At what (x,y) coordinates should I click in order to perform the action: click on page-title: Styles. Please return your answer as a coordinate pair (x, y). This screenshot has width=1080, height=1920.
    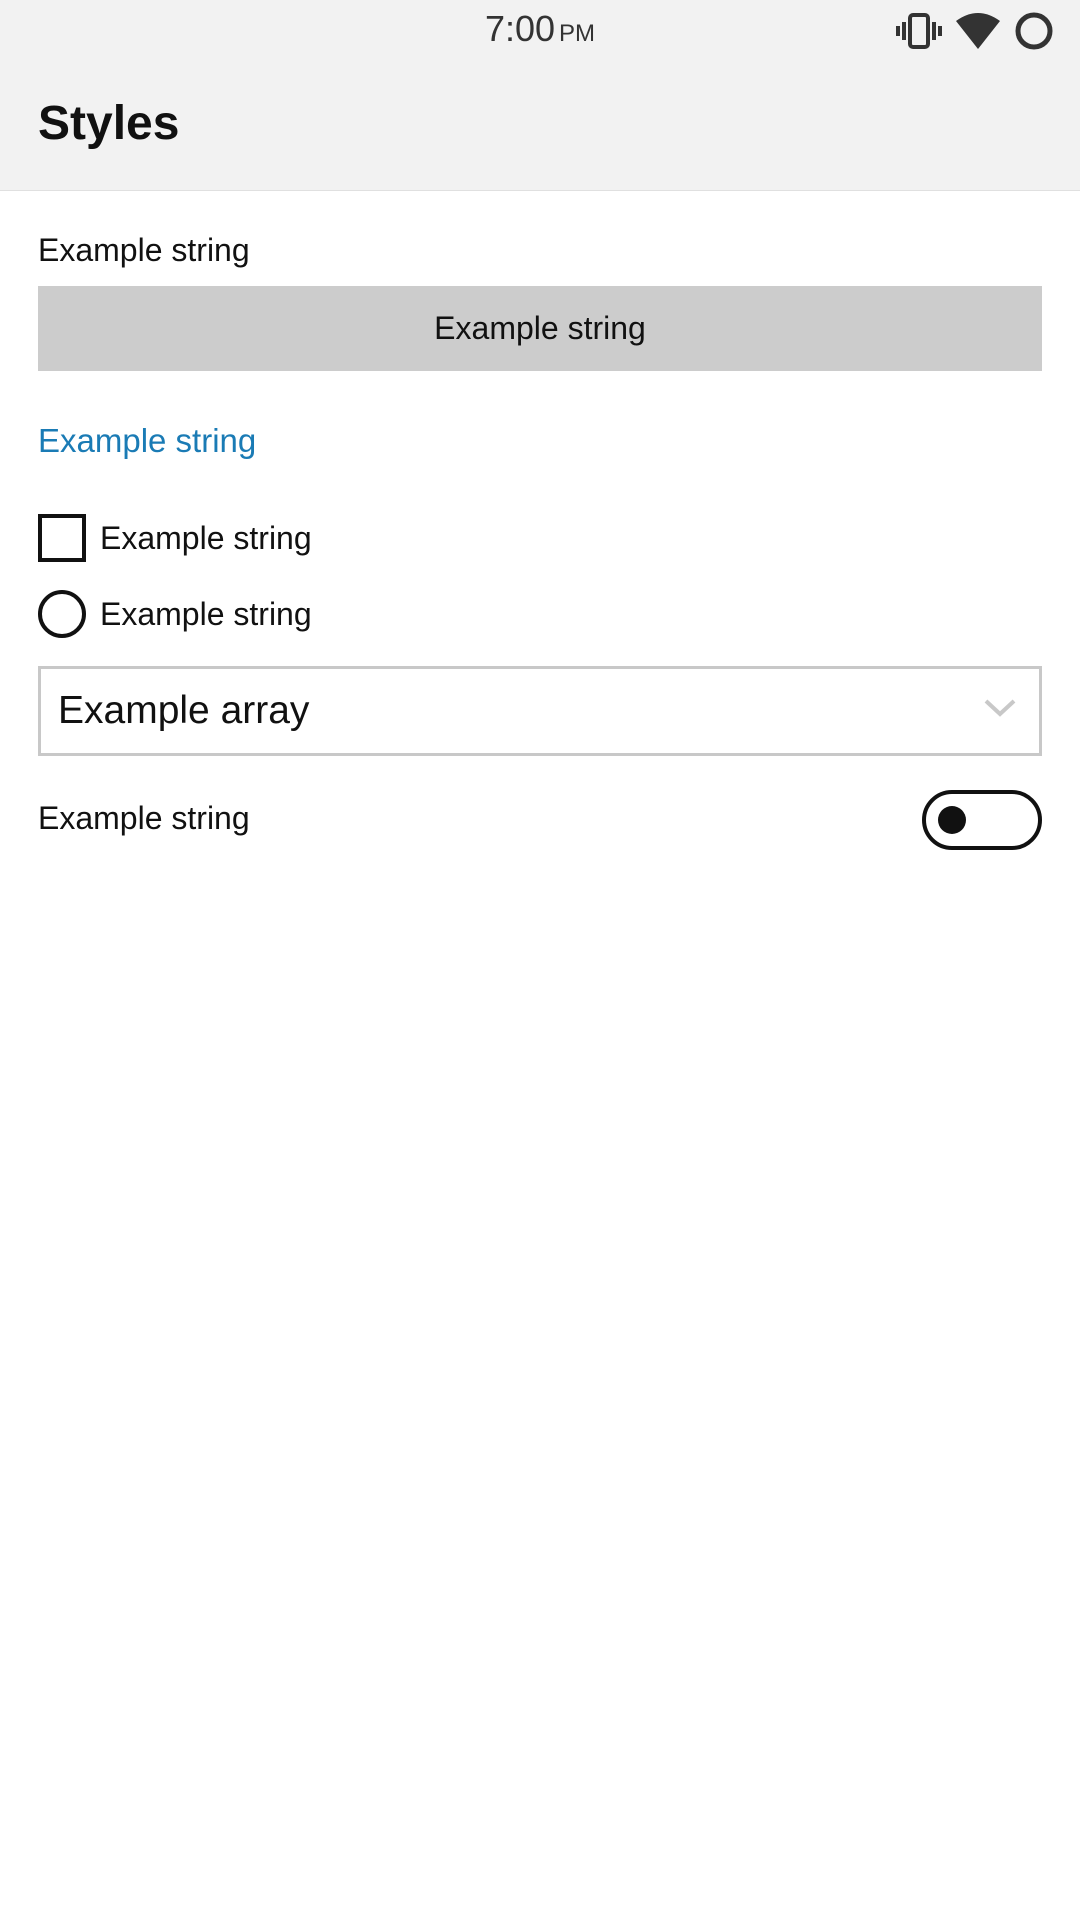
    Looking at the image, I should click on (109, 123).